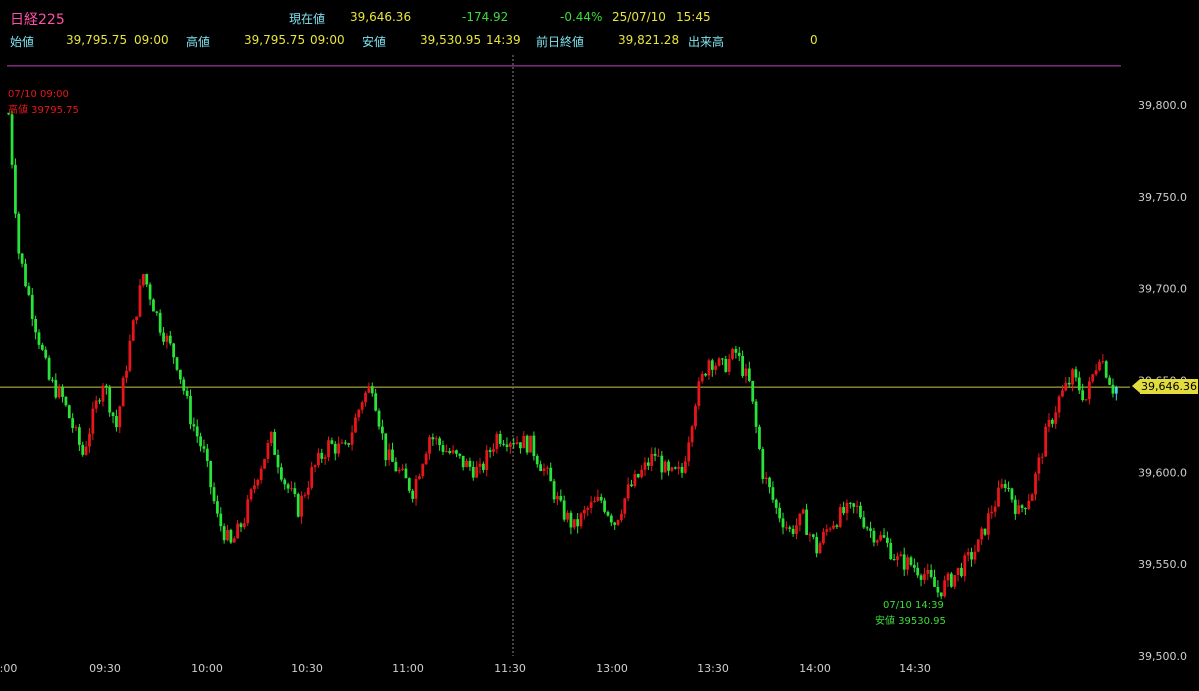 Image resolution: width=1199 pixels, height=691 pixels. What do you see at coordinates (374, 42) in the screenshot?
I see `low-label: 安値` at bounding box center [374, 42].